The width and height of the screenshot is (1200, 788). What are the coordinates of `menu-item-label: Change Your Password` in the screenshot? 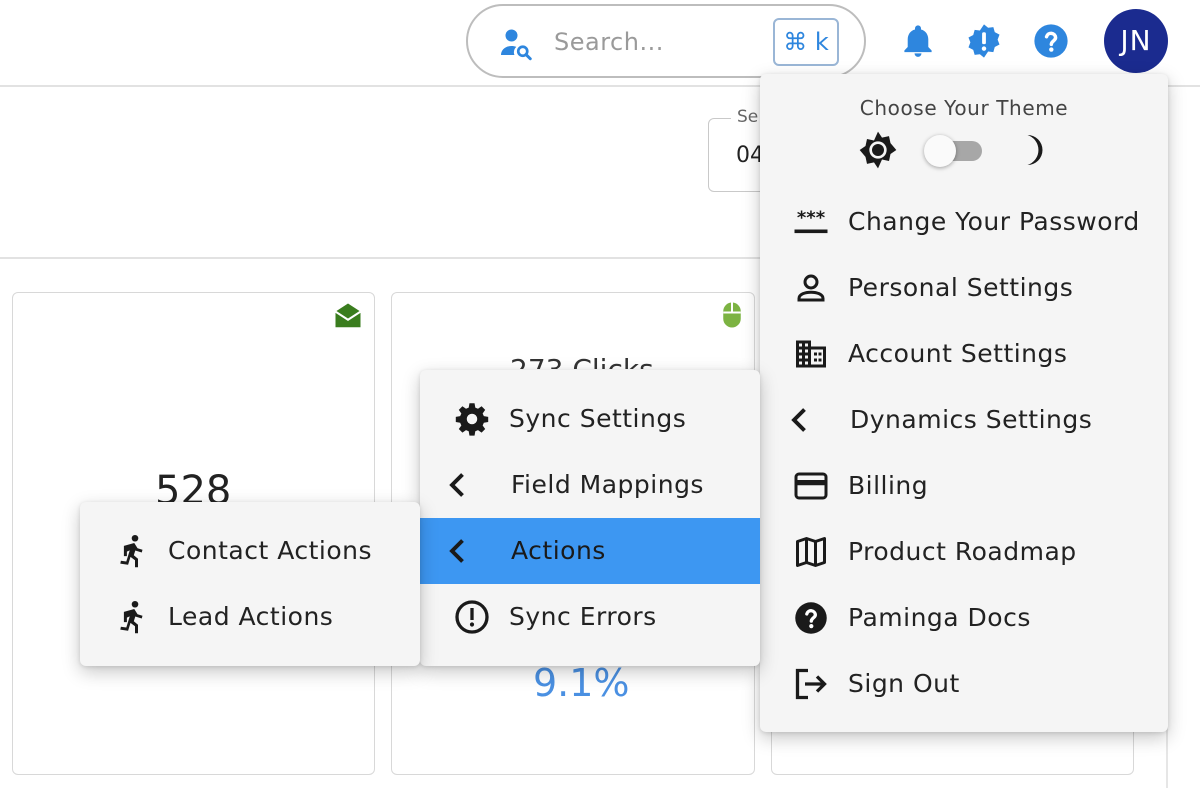 It's located at (994, 221).